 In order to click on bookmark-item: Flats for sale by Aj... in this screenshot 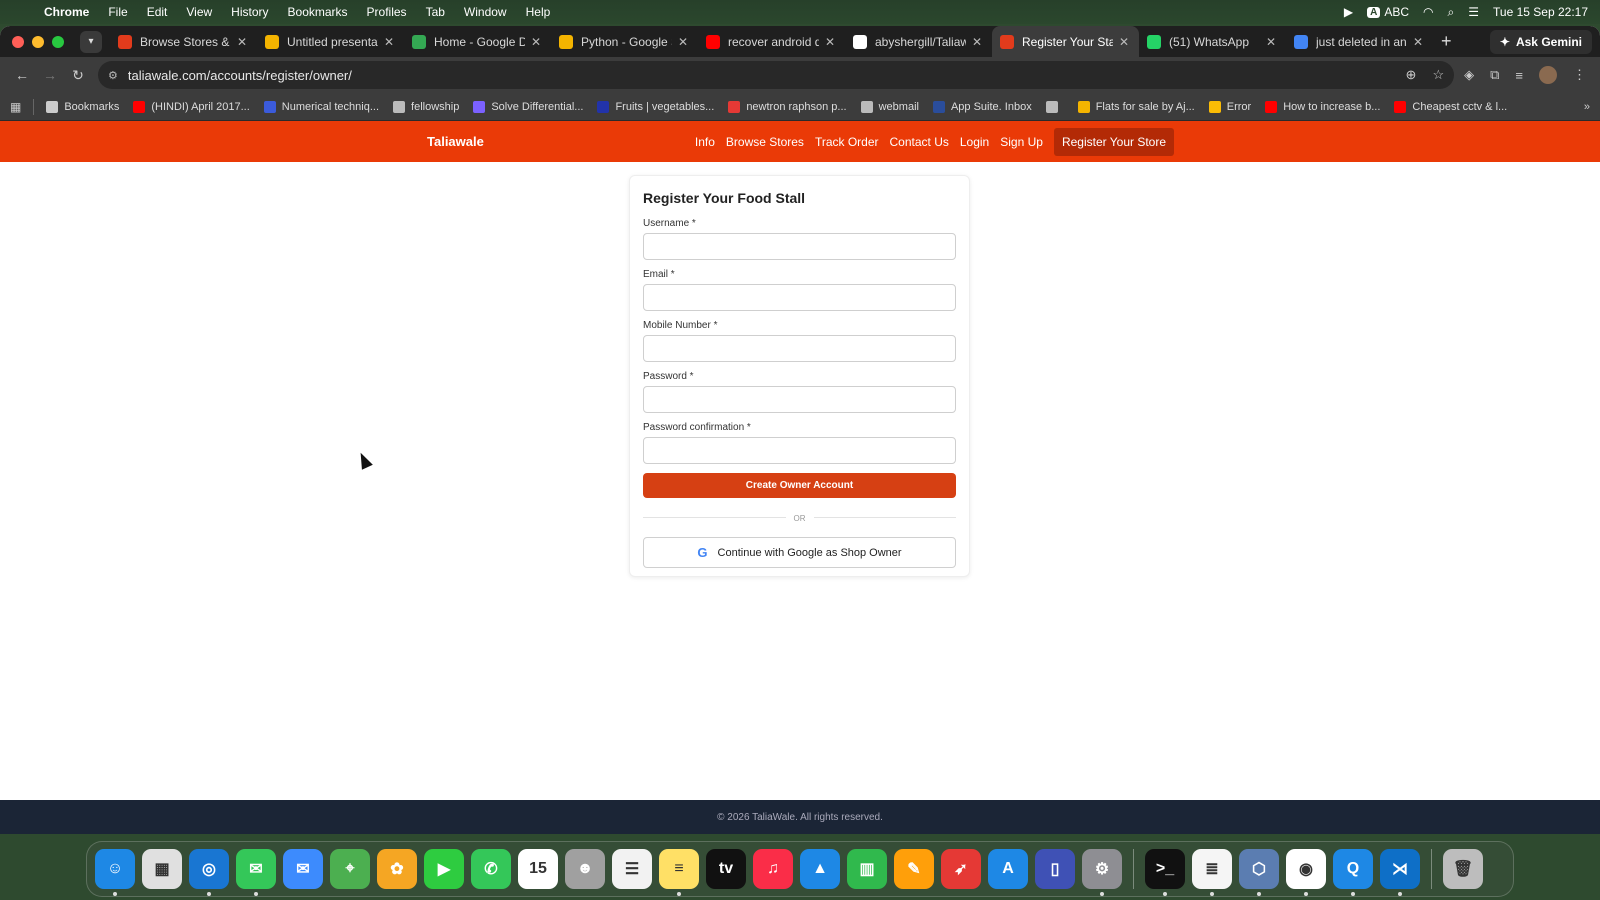, I will do `click(1136, 106)`.